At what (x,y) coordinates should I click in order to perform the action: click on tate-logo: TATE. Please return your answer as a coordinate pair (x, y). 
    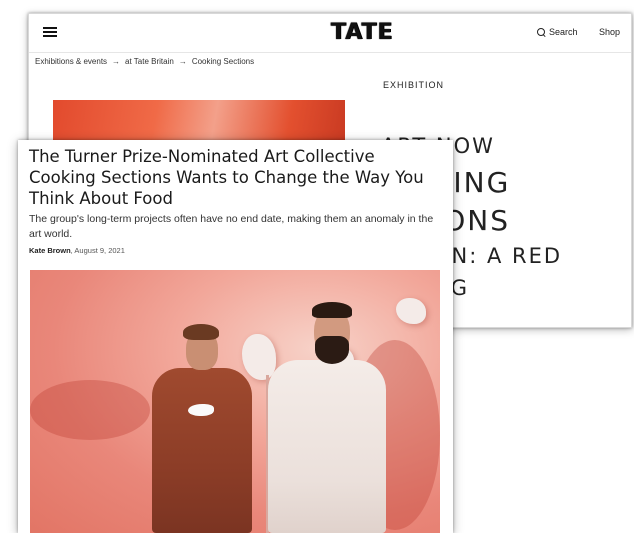
    Looking at the image, I should click on (362, 33).